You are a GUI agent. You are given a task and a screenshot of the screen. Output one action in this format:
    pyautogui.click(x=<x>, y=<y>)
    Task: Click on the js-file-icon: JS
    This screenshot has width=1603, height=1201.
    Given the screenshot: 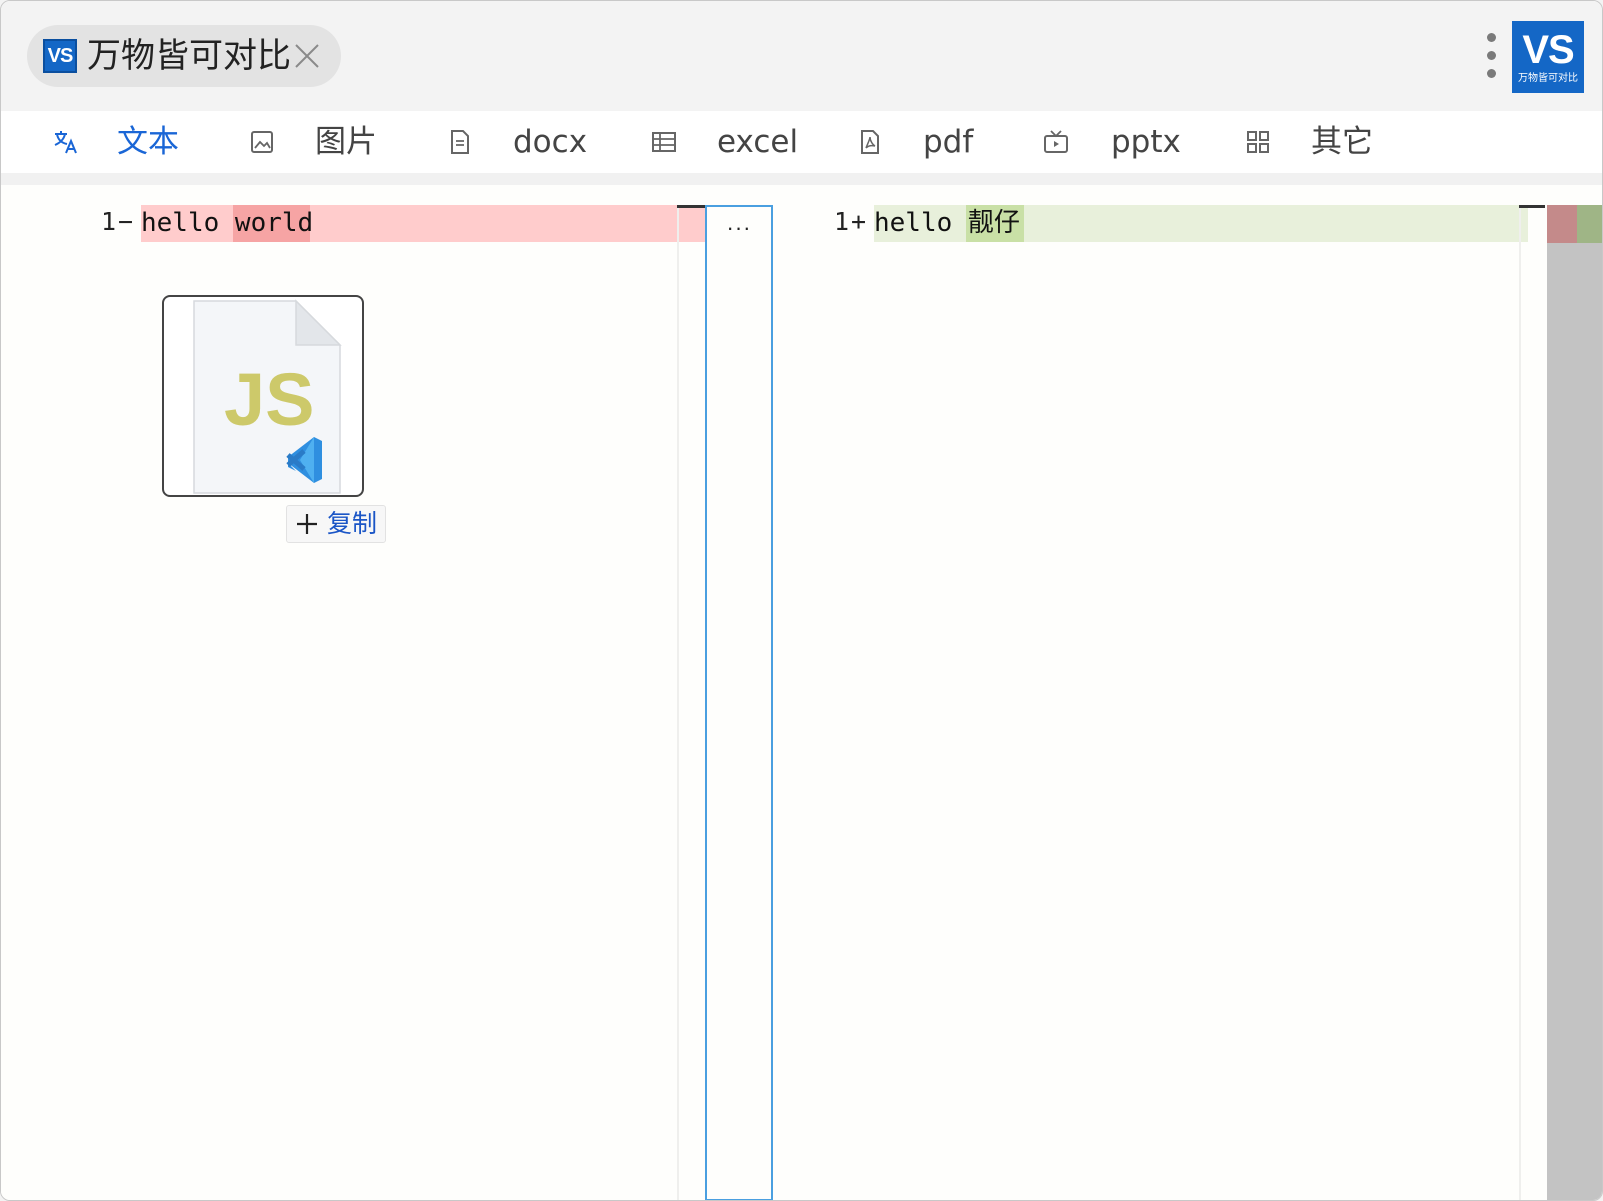 What is the action you would take?
    pyautogui.click(x=267, y=396)
    